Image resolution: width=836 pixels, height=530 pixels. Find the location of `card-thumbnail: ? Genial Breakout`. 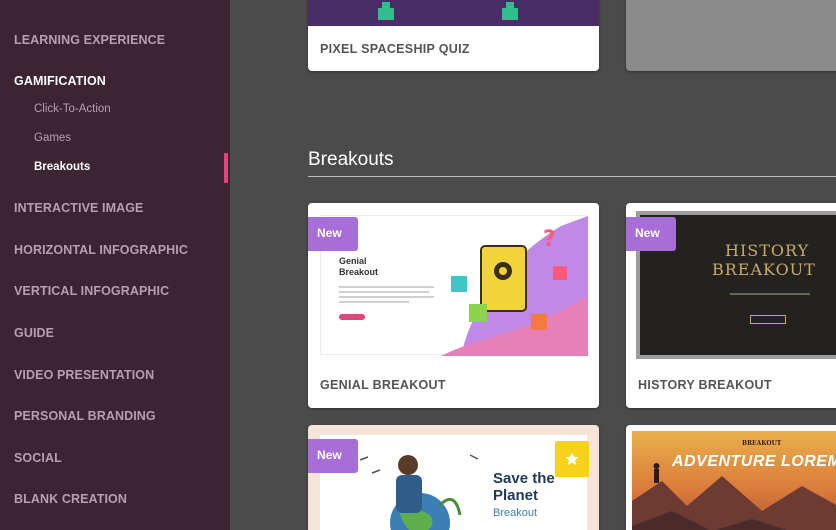

card-thumbnail: ? Genial Breakout is located at coordinates (454, 285).